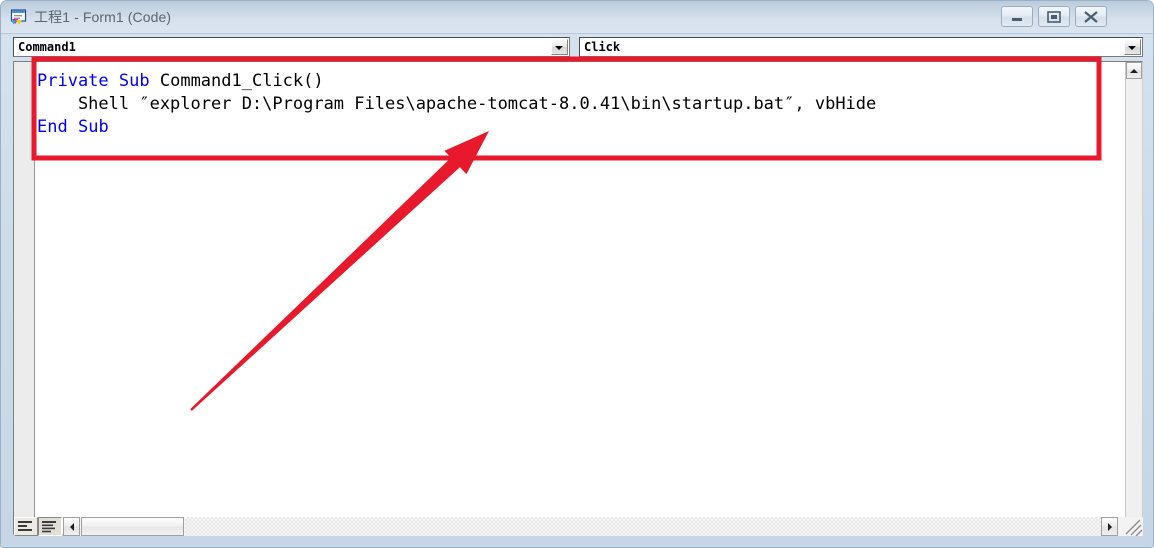  I want to click on scroll-up-button, so click(1134, 70).